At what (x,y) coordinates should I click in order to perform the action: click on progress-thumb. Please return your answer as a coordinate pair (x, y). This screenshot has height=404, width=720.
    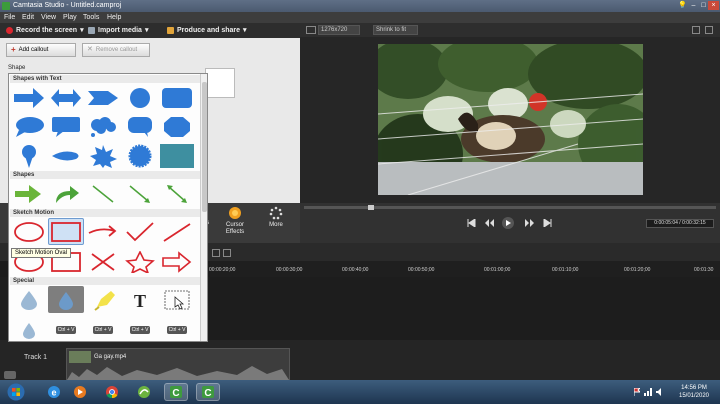
    Looking at the image, I should click on (371, 207).